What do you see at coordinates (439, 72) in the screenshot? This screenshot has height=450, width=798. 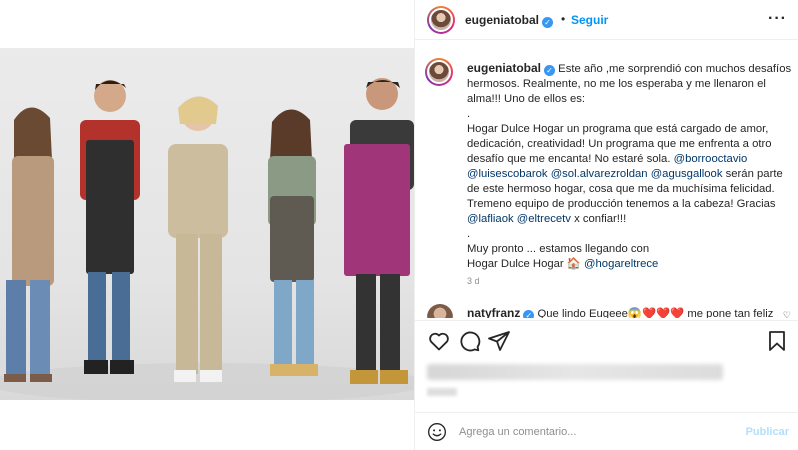 I see `caption-author-avatar` at bounding box center [439, 72].